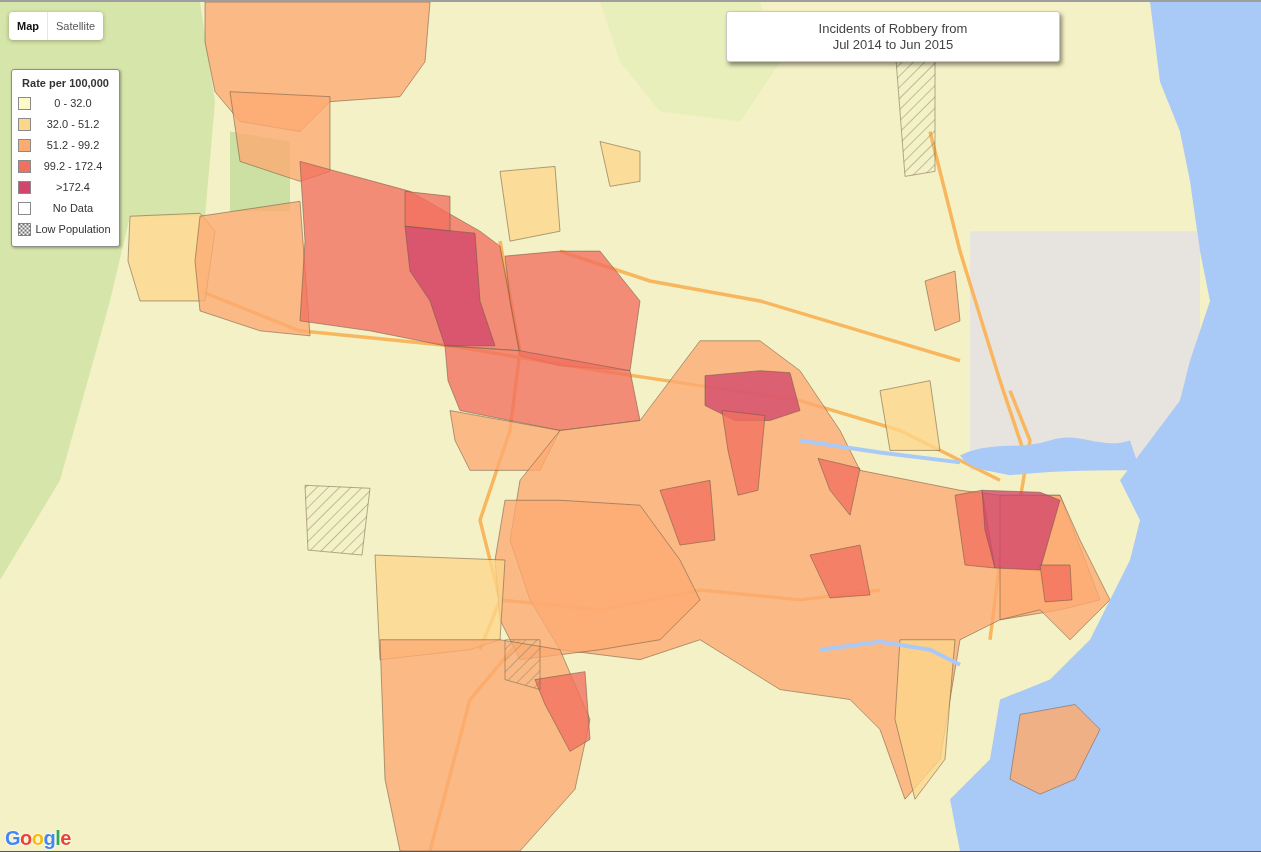 The image size is (1261, 852). What do you see at coordinates (75, 26) in the screenshot?
I see `map-type-tab: Satellite` at bounding box center [75, 26].